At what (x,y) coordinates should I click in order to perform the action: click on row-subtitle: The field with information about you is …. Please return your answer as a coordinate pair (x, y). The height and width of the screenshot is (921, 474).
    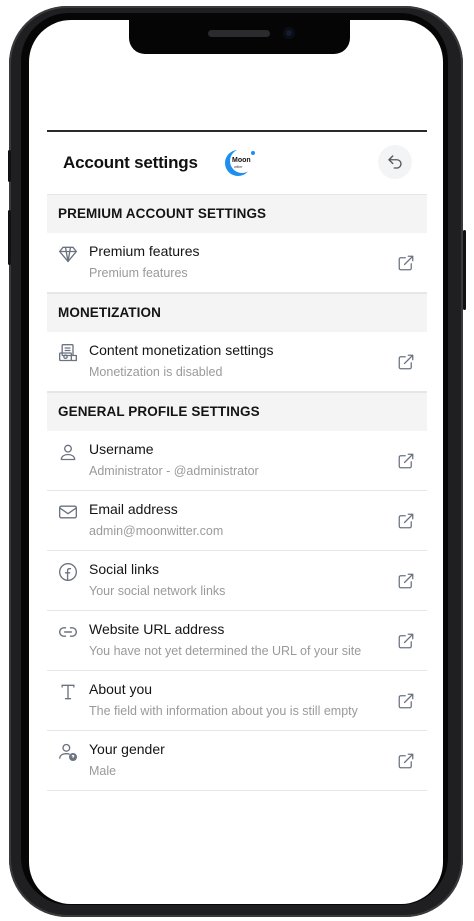
    Looking at the image, I should click on (223, 711).